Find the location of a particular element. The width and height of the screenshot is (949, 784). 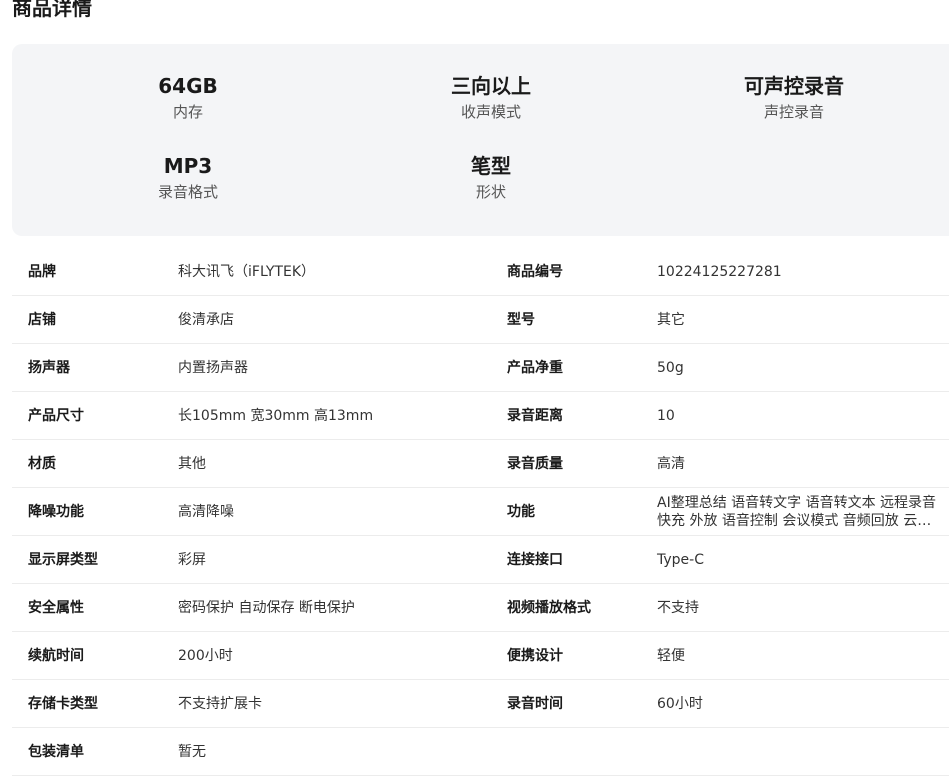

spec-key: 产品尺寸 is located at coordinates (56, 415).